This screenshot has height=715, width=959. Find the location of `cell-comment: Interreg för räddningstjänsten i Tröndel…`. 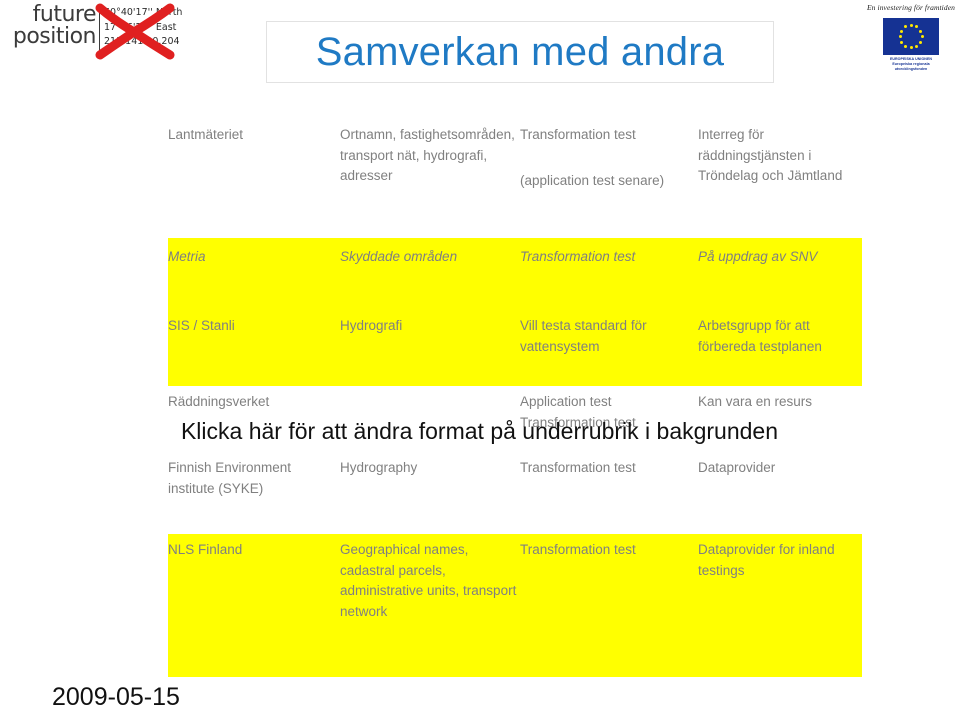

cell-comment: Interreg för räddningstjänsten i Tröndel… is located at coordinates (770, 155).